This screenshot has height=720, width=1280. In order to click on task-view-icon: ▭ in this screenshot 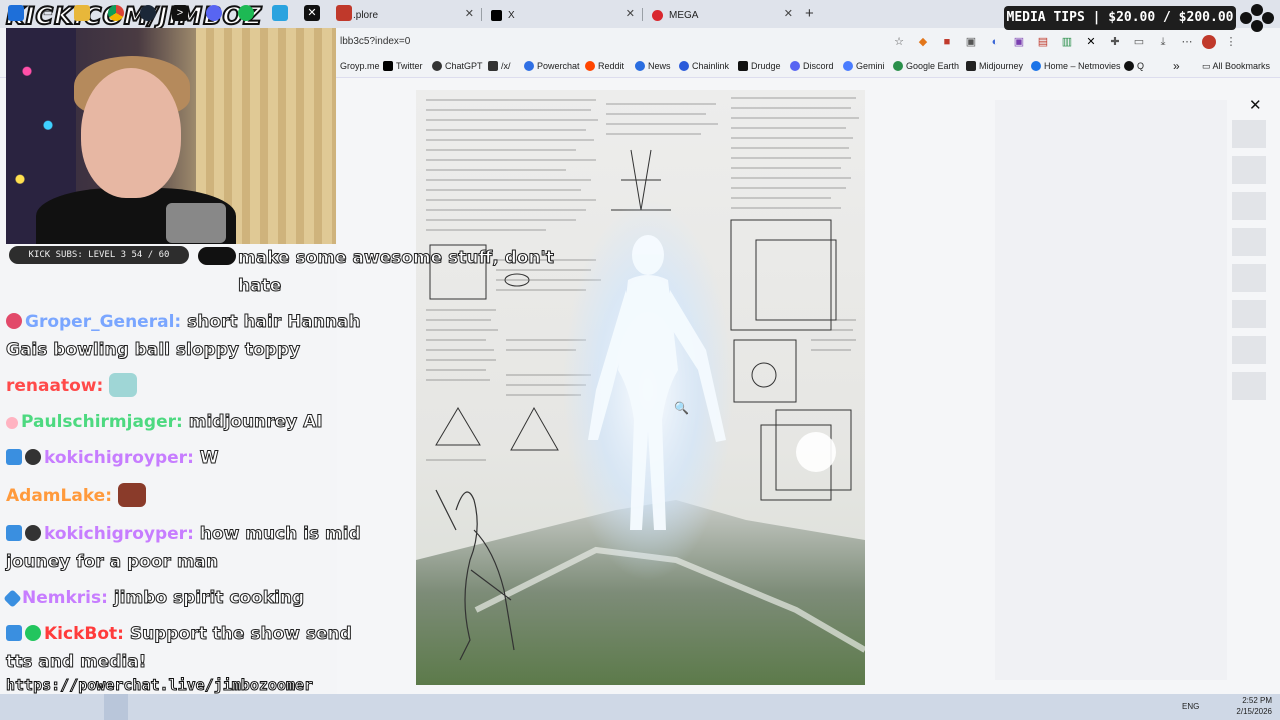, I will do `click(48, 13)`.